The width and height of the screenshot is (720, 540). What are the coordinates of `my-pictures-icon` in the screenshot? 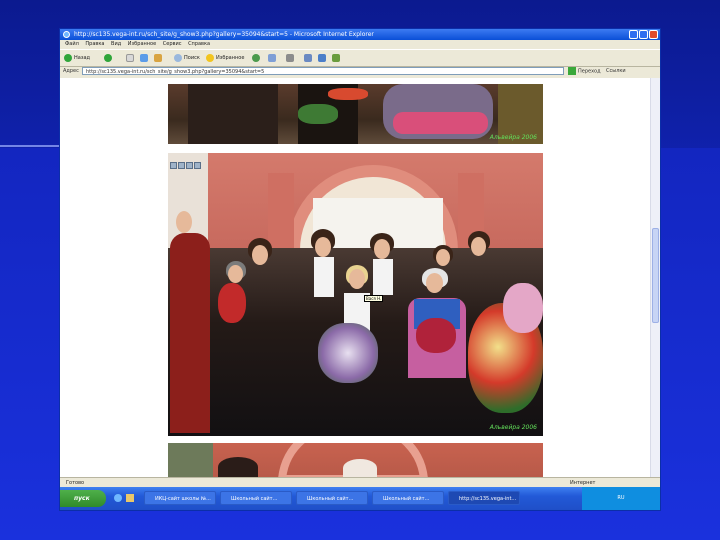 It's located at (197, 165).